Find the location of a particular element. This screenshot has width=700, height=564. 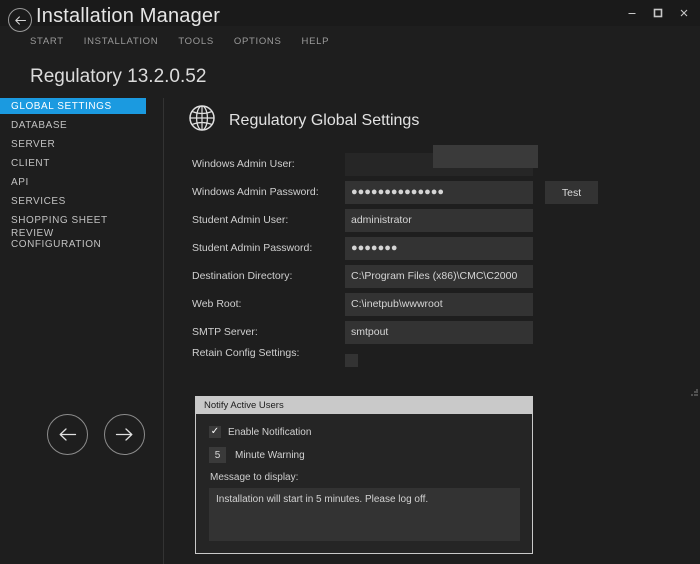

field-row-student-admin-user: Student Admin User: administrator is located at coordinates (442, 220).